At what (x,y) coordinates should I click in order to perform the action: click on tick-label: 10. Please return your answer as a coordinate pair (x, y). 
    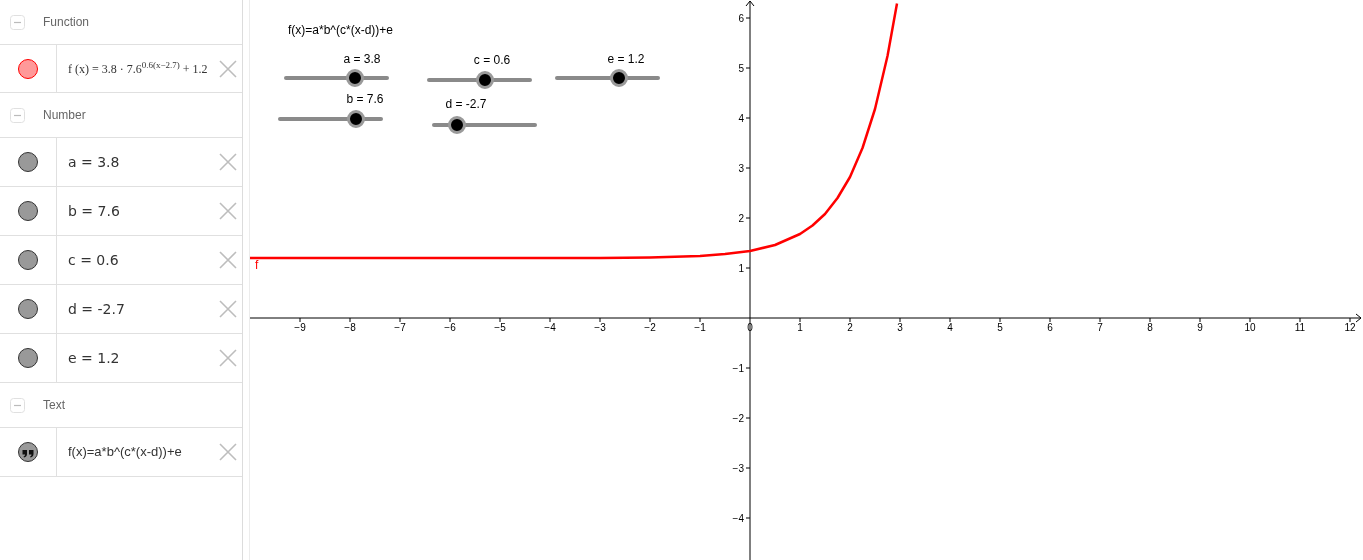
    Looking at the image, I should click on (1250, 327).